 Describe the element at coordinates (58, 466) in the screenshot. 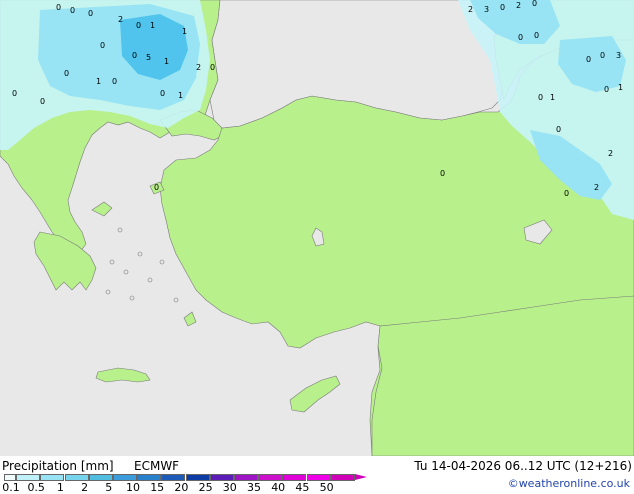

I see `legend-title: Precipitation [mm]` at that location.